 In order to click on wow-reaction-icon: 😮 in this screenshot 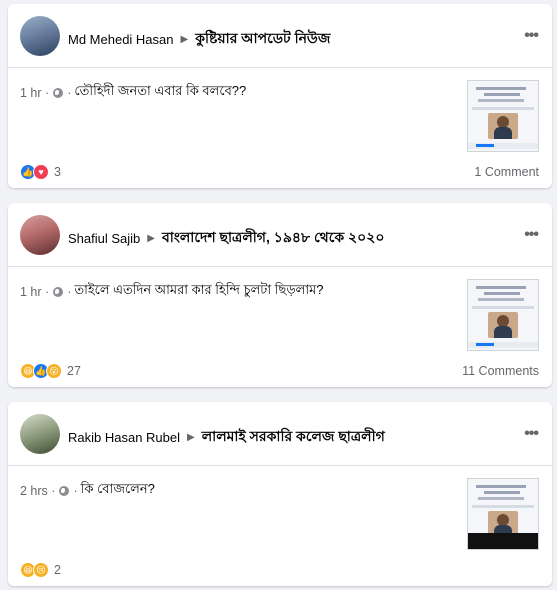, I will do `click(54, 371)`.